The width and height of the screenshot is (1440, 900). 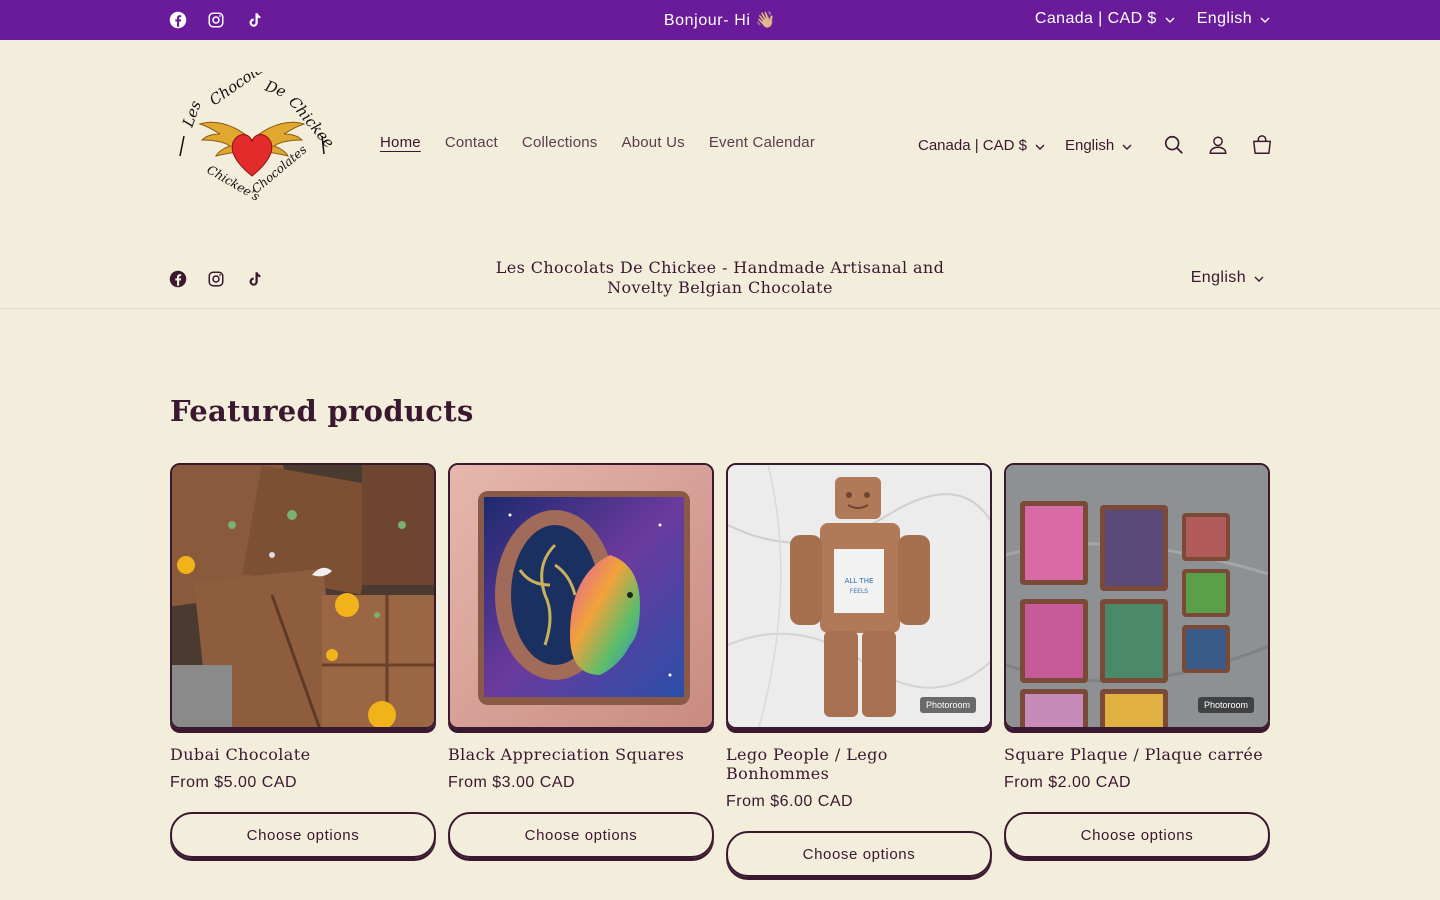 What do you see at coordinates (1218, 277) in the screenshot?
I see `subbar-language-label: English` at bounding box center [1218, 277].